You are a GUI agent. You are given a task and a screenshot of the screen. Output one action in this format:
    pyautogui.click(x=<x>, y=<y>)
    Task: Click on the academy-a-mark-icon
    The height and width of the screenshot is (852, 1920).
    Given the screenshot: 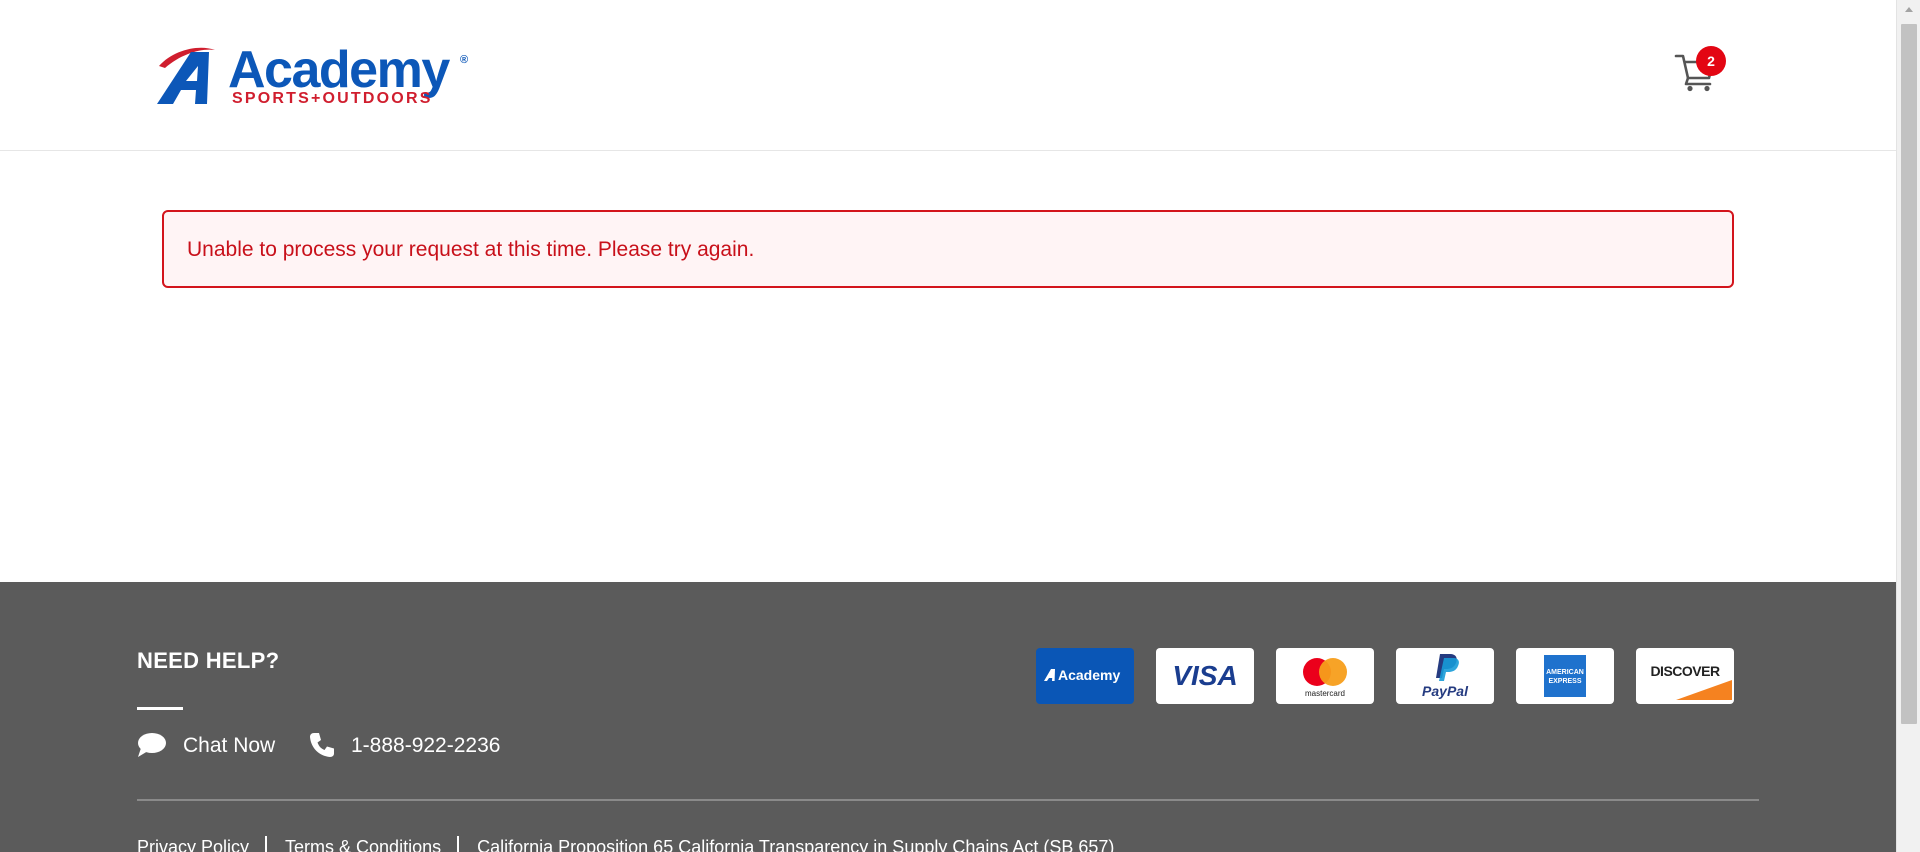 What is the action you would take?
    pyautogui.click(x=186, y=75)
    